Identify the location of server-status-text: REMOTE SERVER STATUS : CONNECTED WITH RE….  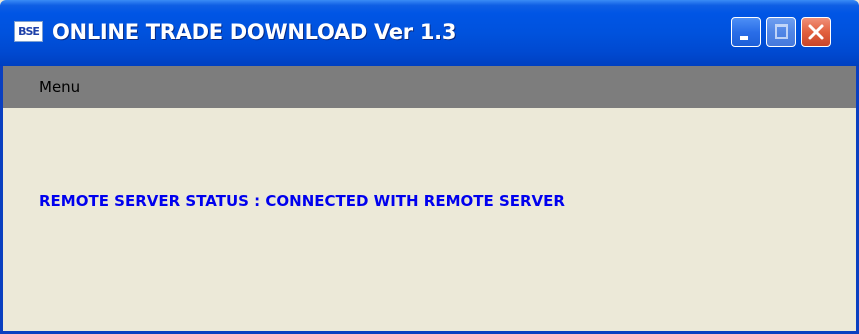
(302, 201).